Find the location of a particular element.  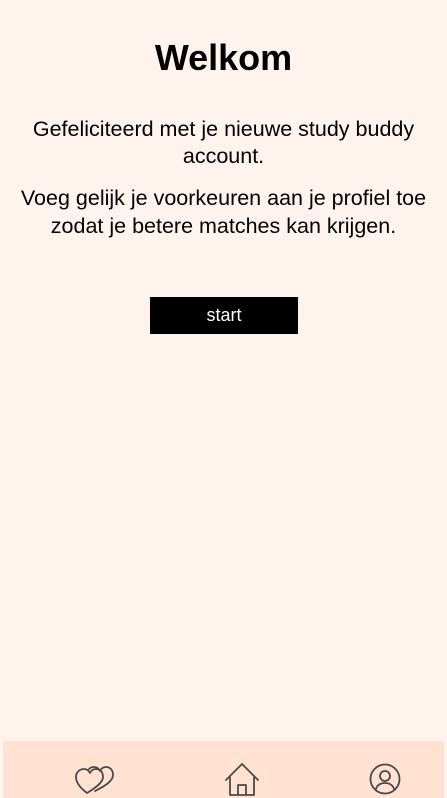

bottom-navigation is located at coordinates (223, 769).